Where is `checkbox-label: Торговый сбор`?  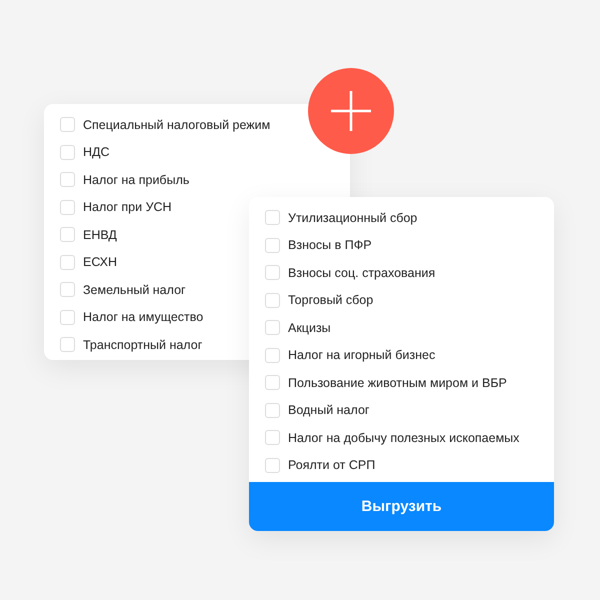
checkbox-label: Торговый сбор is located at coordinates (331, 300).